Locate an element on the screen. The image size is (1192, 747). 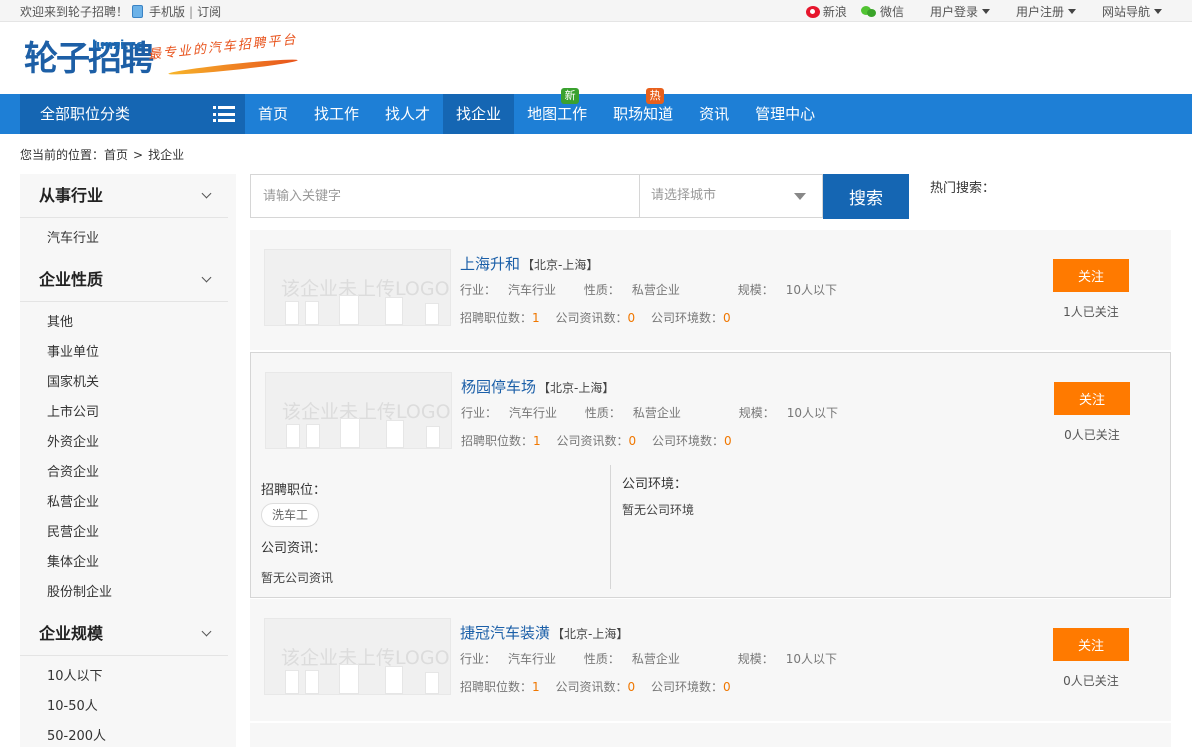
user-register-menu: 用户注册 is located at coordinates (1046, 11).